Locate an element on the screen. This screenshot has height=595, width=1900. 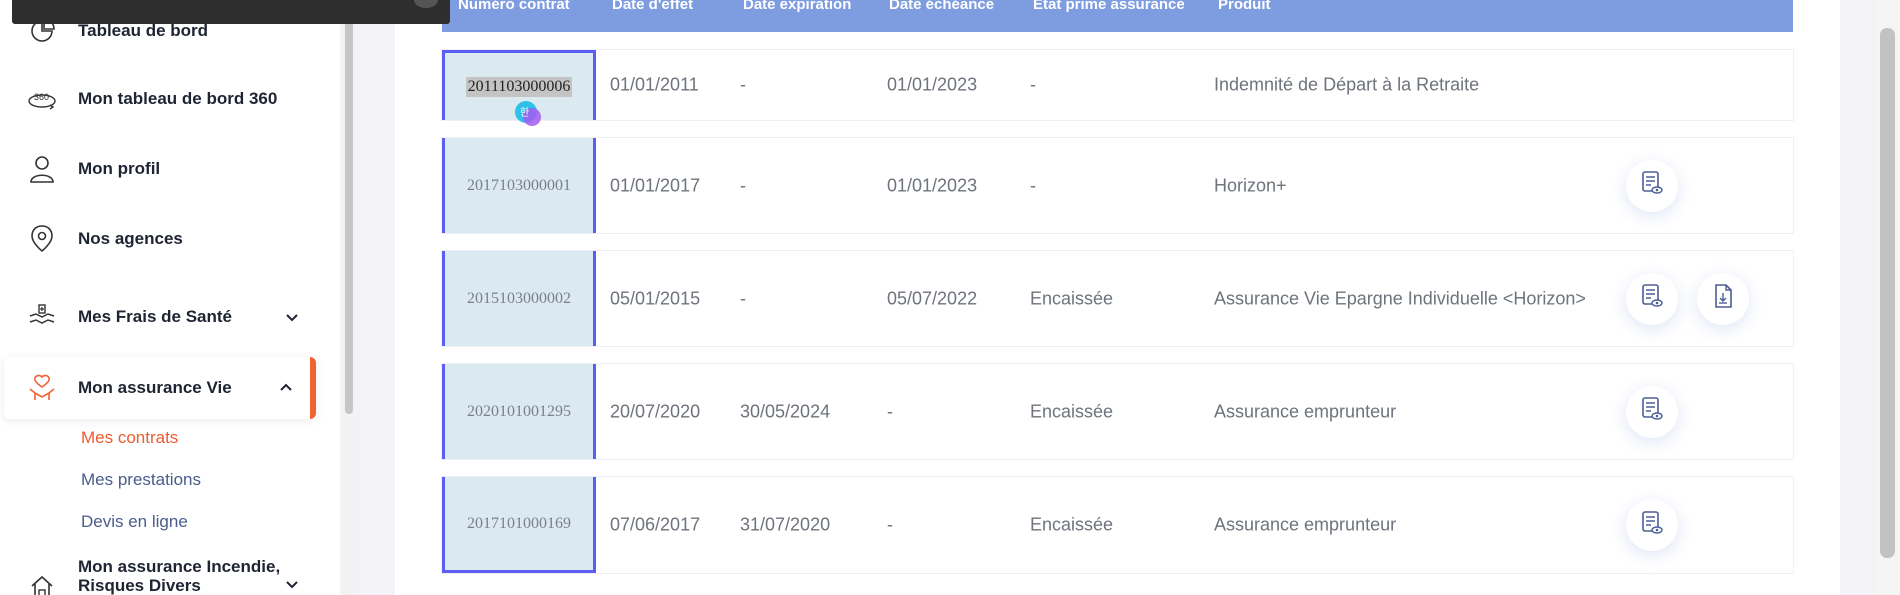
home-icon is located at coordinates (42, 583).